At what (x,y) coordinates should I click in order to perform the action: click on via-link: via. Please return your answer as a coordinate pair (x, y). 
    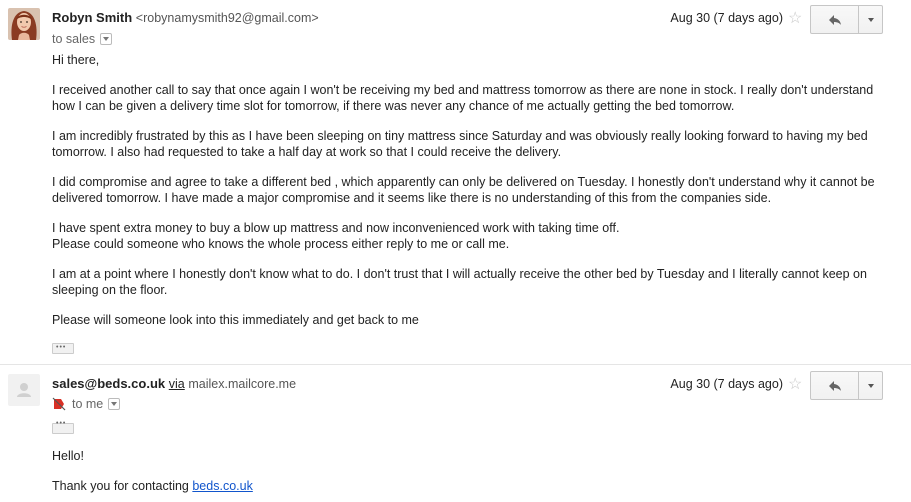
    Looking at the image, I should click on (177, 384).